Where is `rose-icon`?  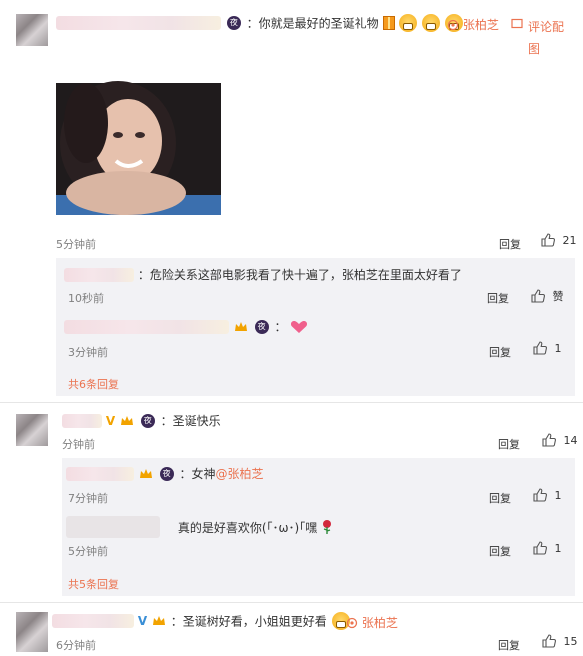 rose-icon is located at coordinates (327, 527).